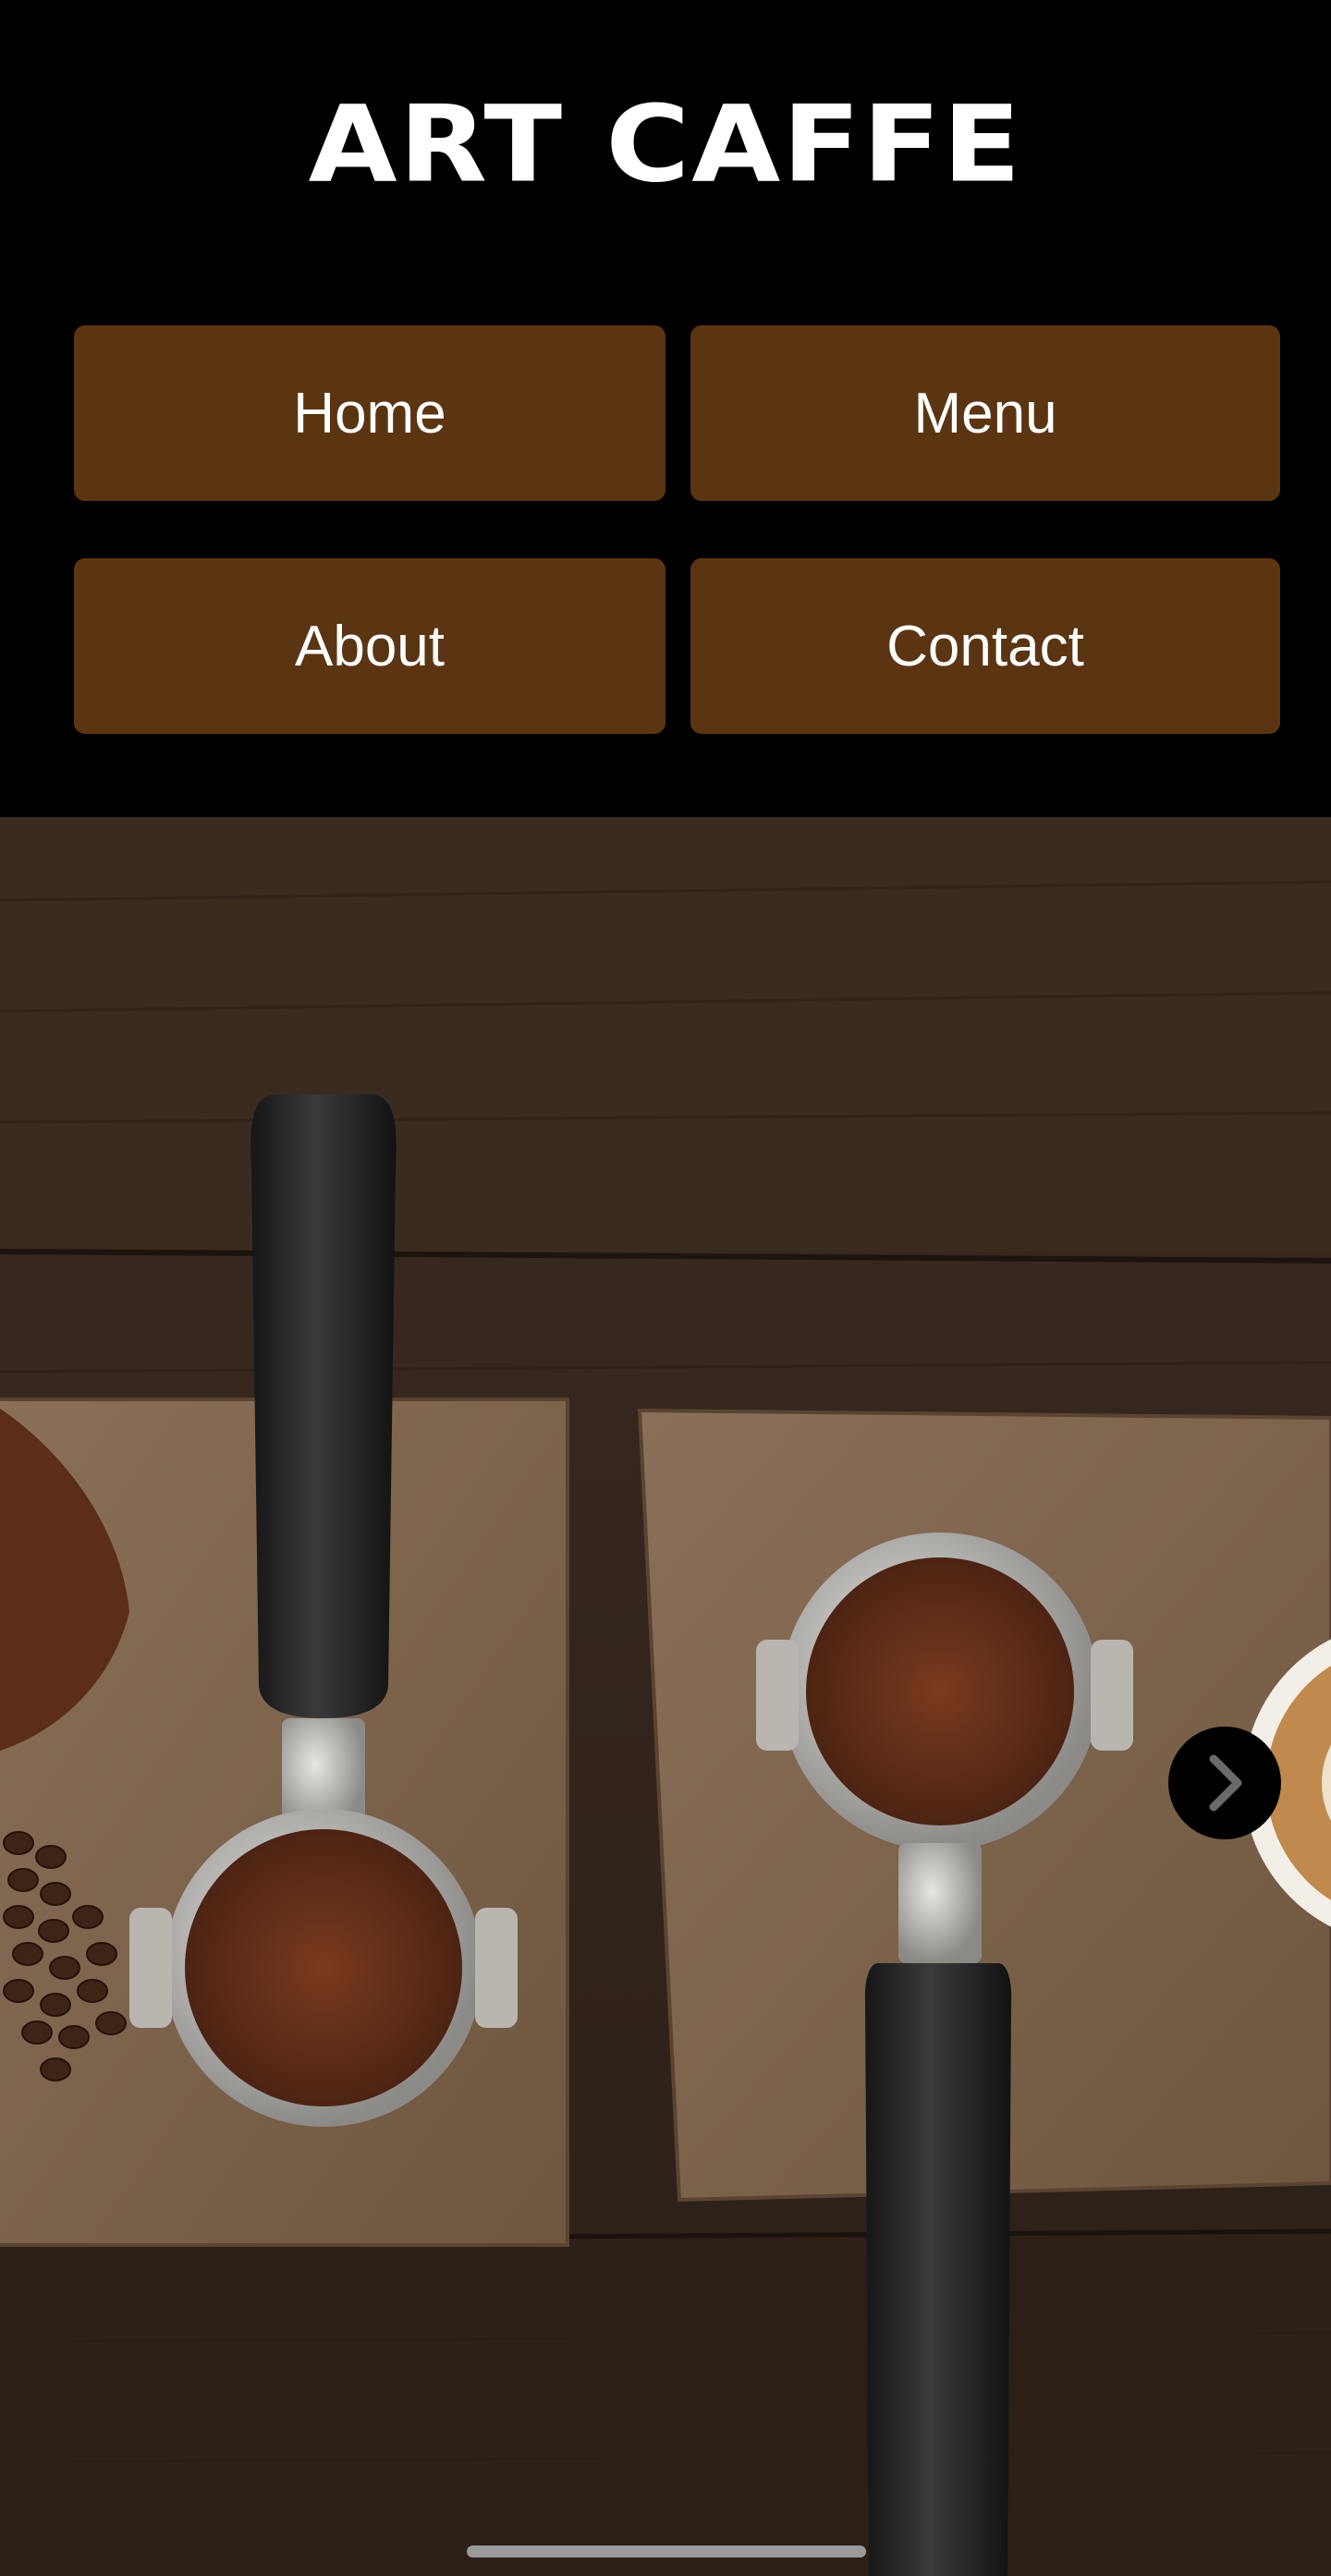 This screenshot has height=2576, width=1331. Describe the element at coordinates (666, 2551) in the screenshot. I see `home-indicator-bar` at that location.